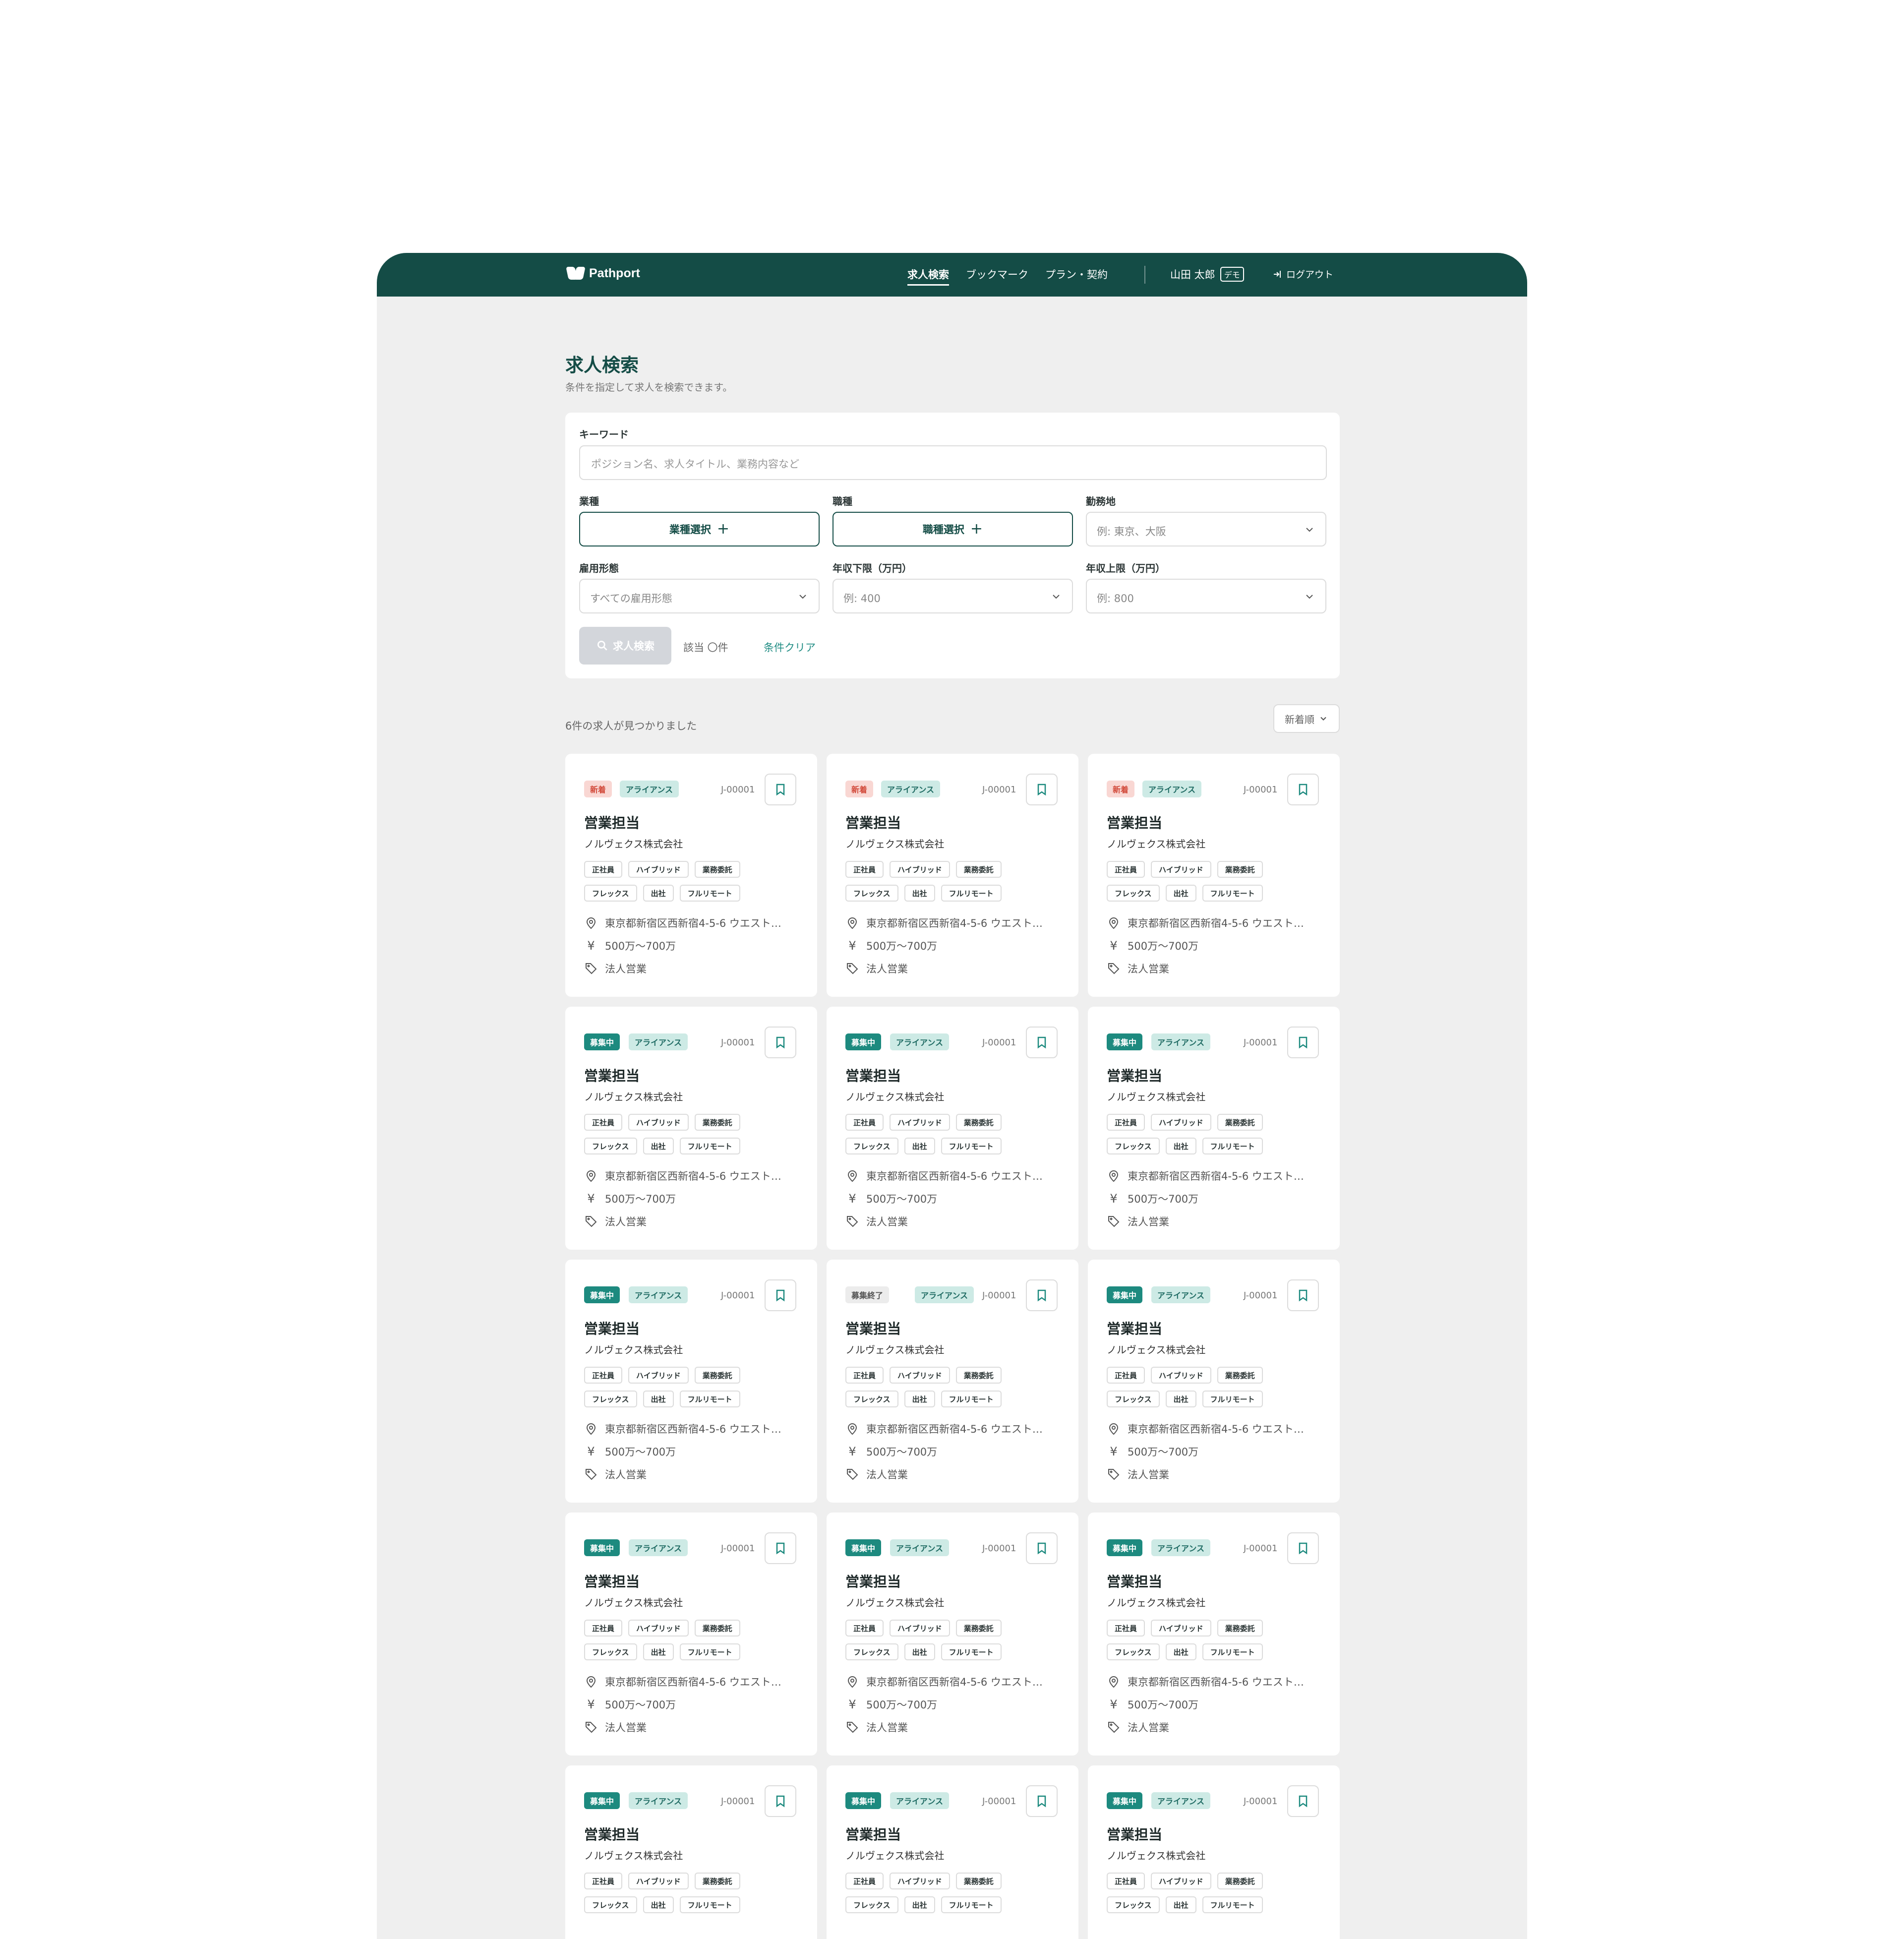 Image resolution: width=1904 pixels, height=1939 pixels. Describe the element at coordinates (923, 1904) in the screenshot. I see `tag-row: フレックス 出社 フルリモート` at that location.